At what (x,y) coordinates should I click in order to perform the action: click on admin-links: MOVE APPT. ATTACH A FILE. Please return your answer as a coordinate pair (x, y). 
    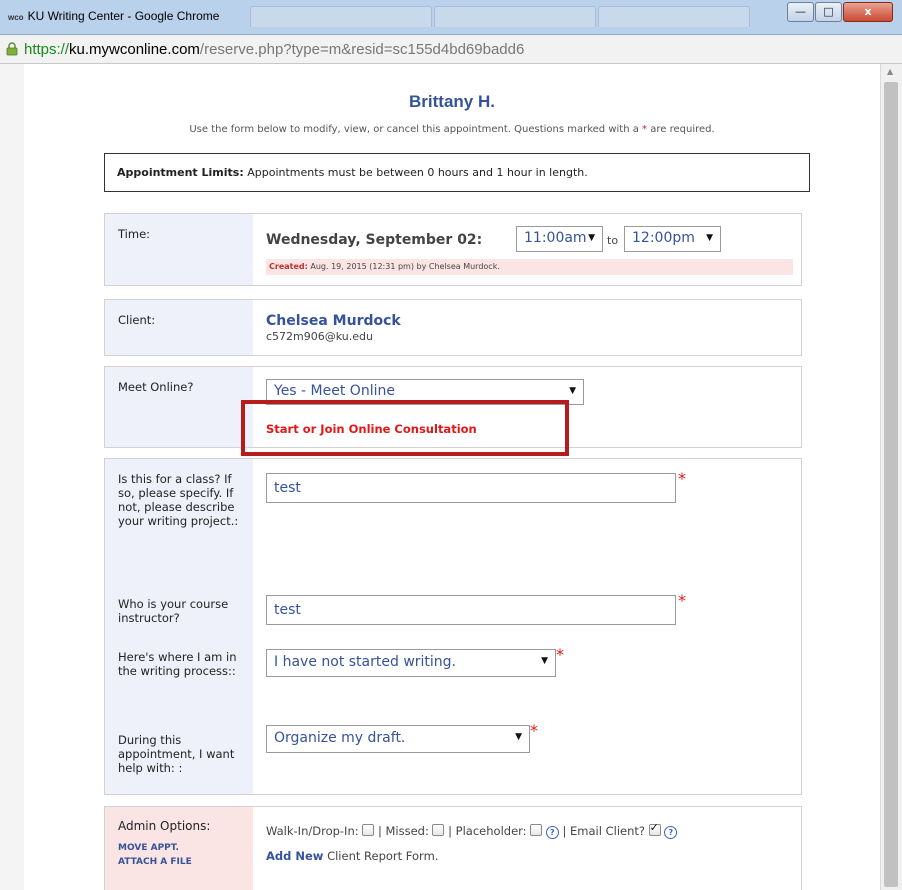
    Looking at the image, I should click on (155, 855).